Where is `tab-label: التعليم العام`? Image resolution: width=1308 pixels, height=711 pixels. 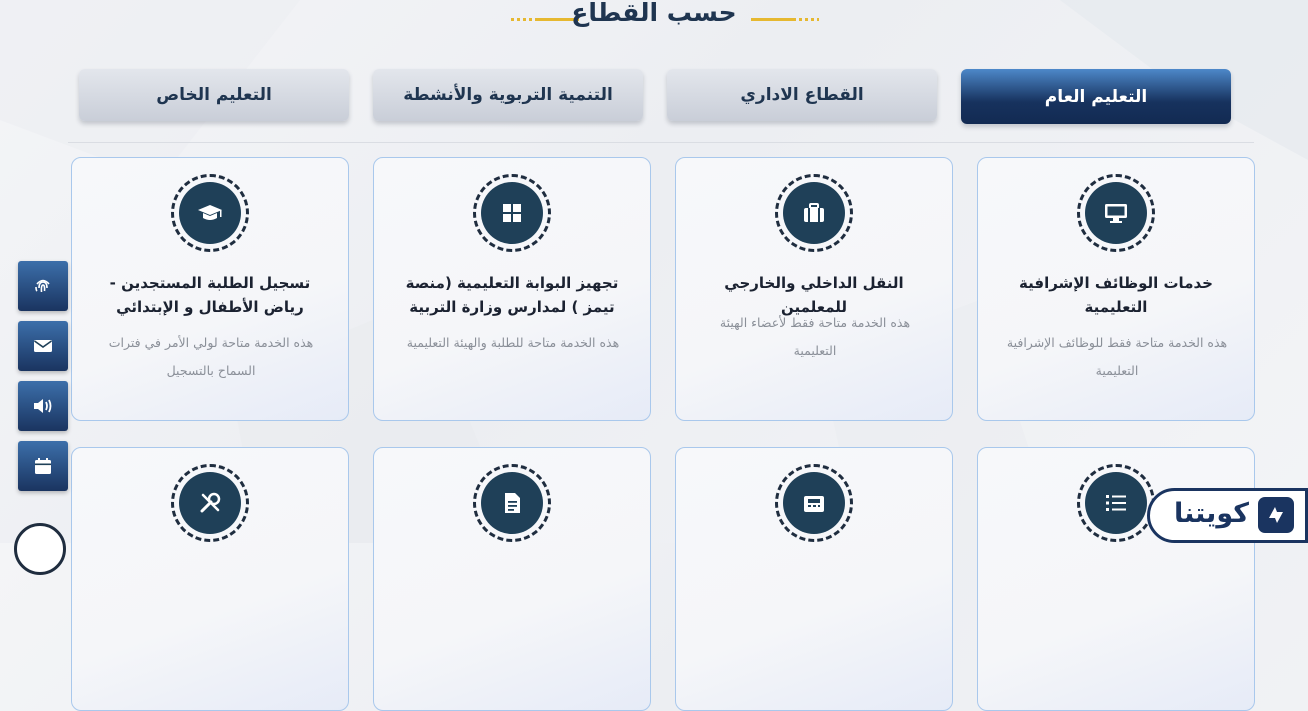 tab-label: التعليم العام is located at coordinates (1096, 96).